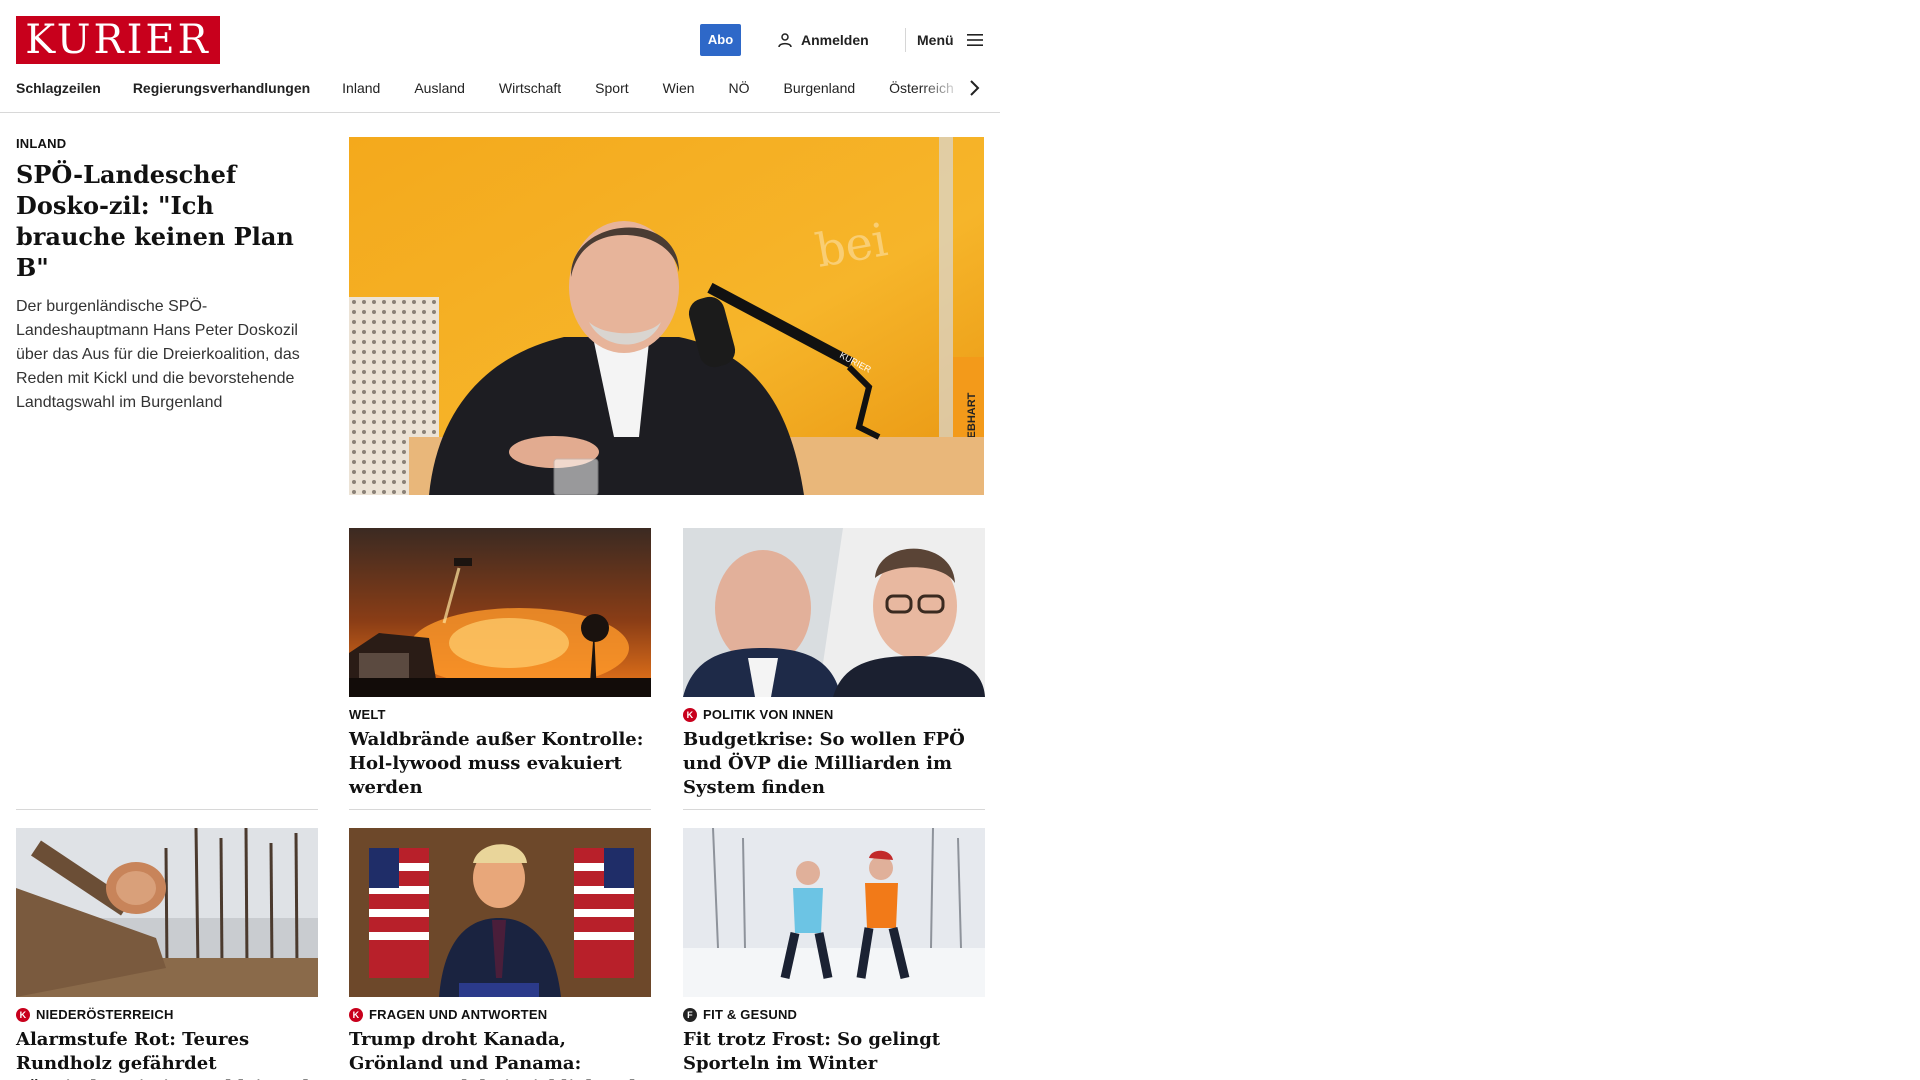  What do you see at coordinates (785, 40) in the screenshot?
I see `user-icon` at bounding box center [785, 40].